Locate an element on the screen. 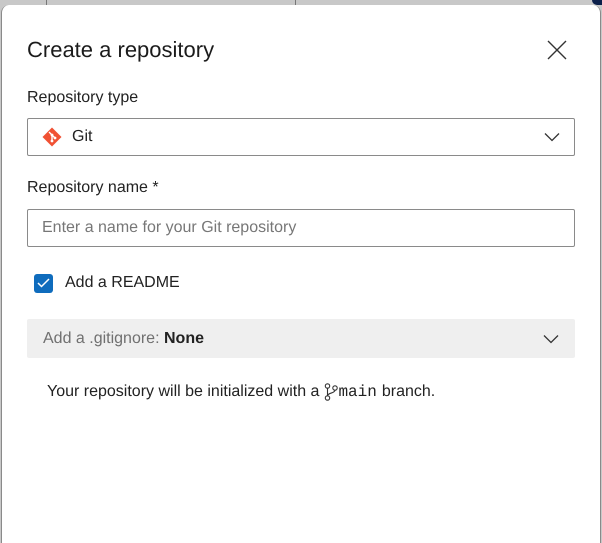  readme-checkbox is located at coordinates (43, 283).